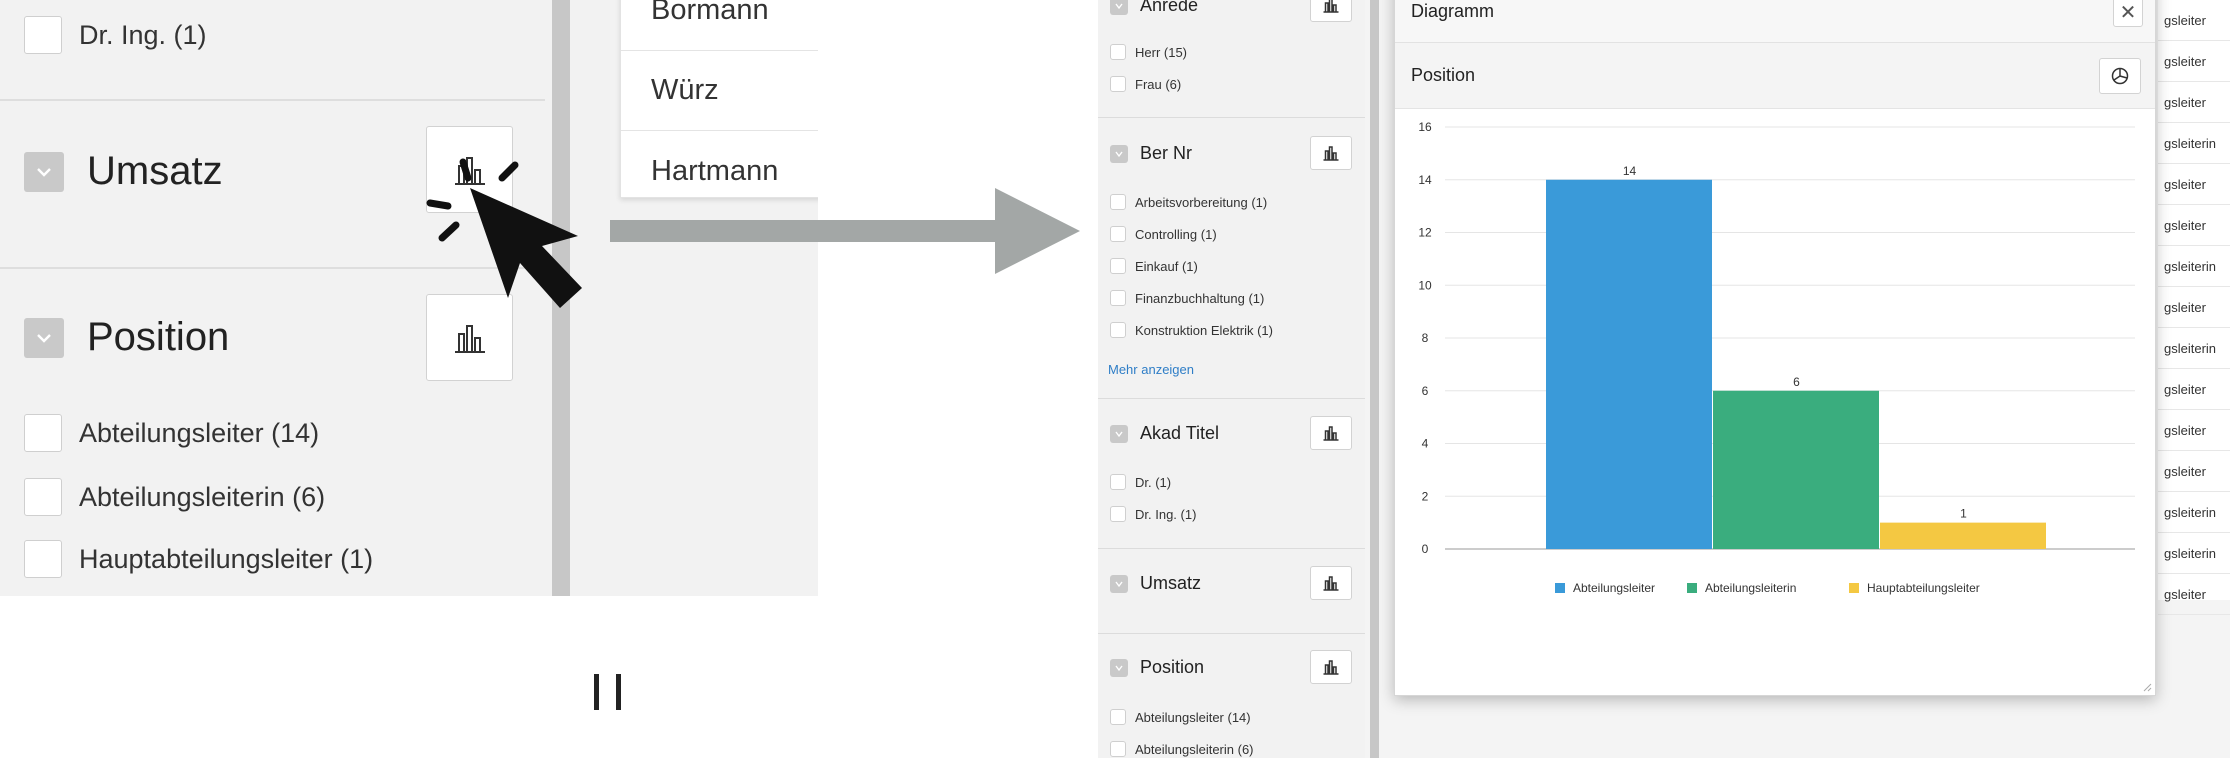  Describe the element at coordinates (2120, 76) in the screenshot. I see `pie-chart-button` at that location.